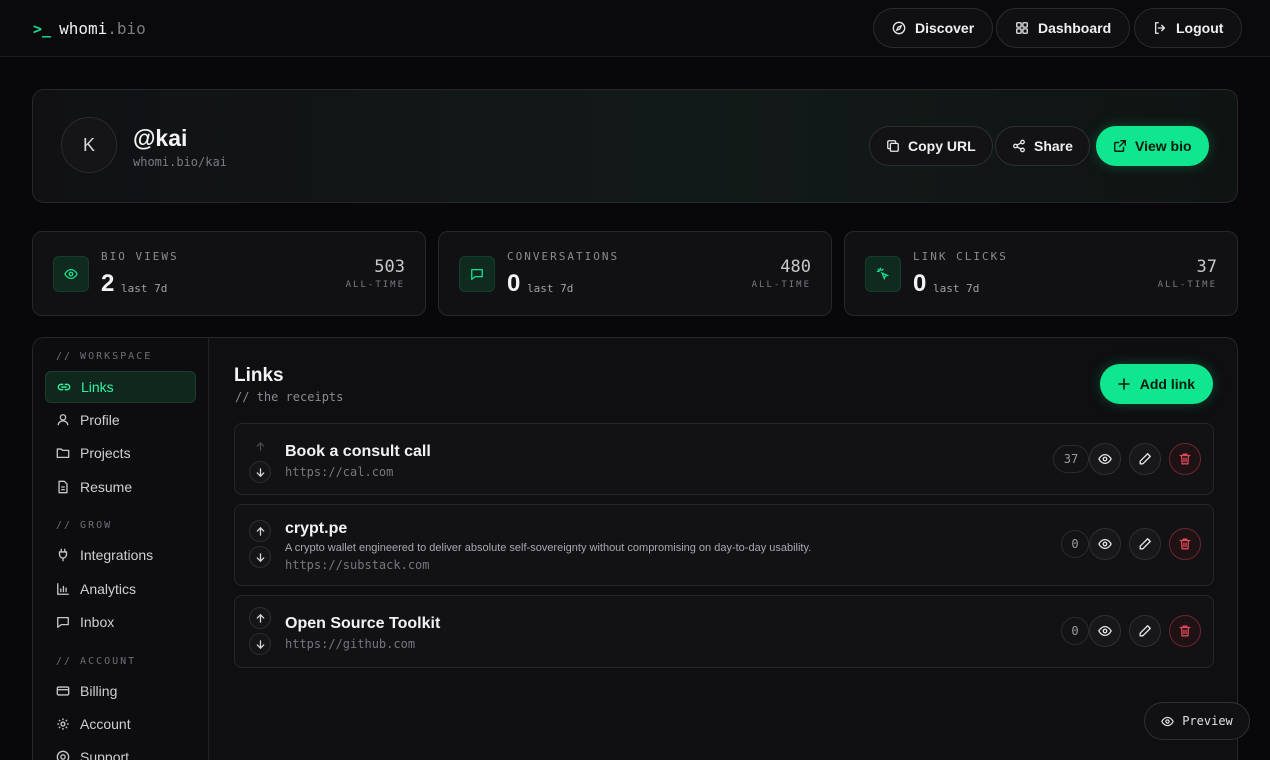 The image size is (1270, 760). I want to click on sidebar-item-support: Support, so click(120, 750).